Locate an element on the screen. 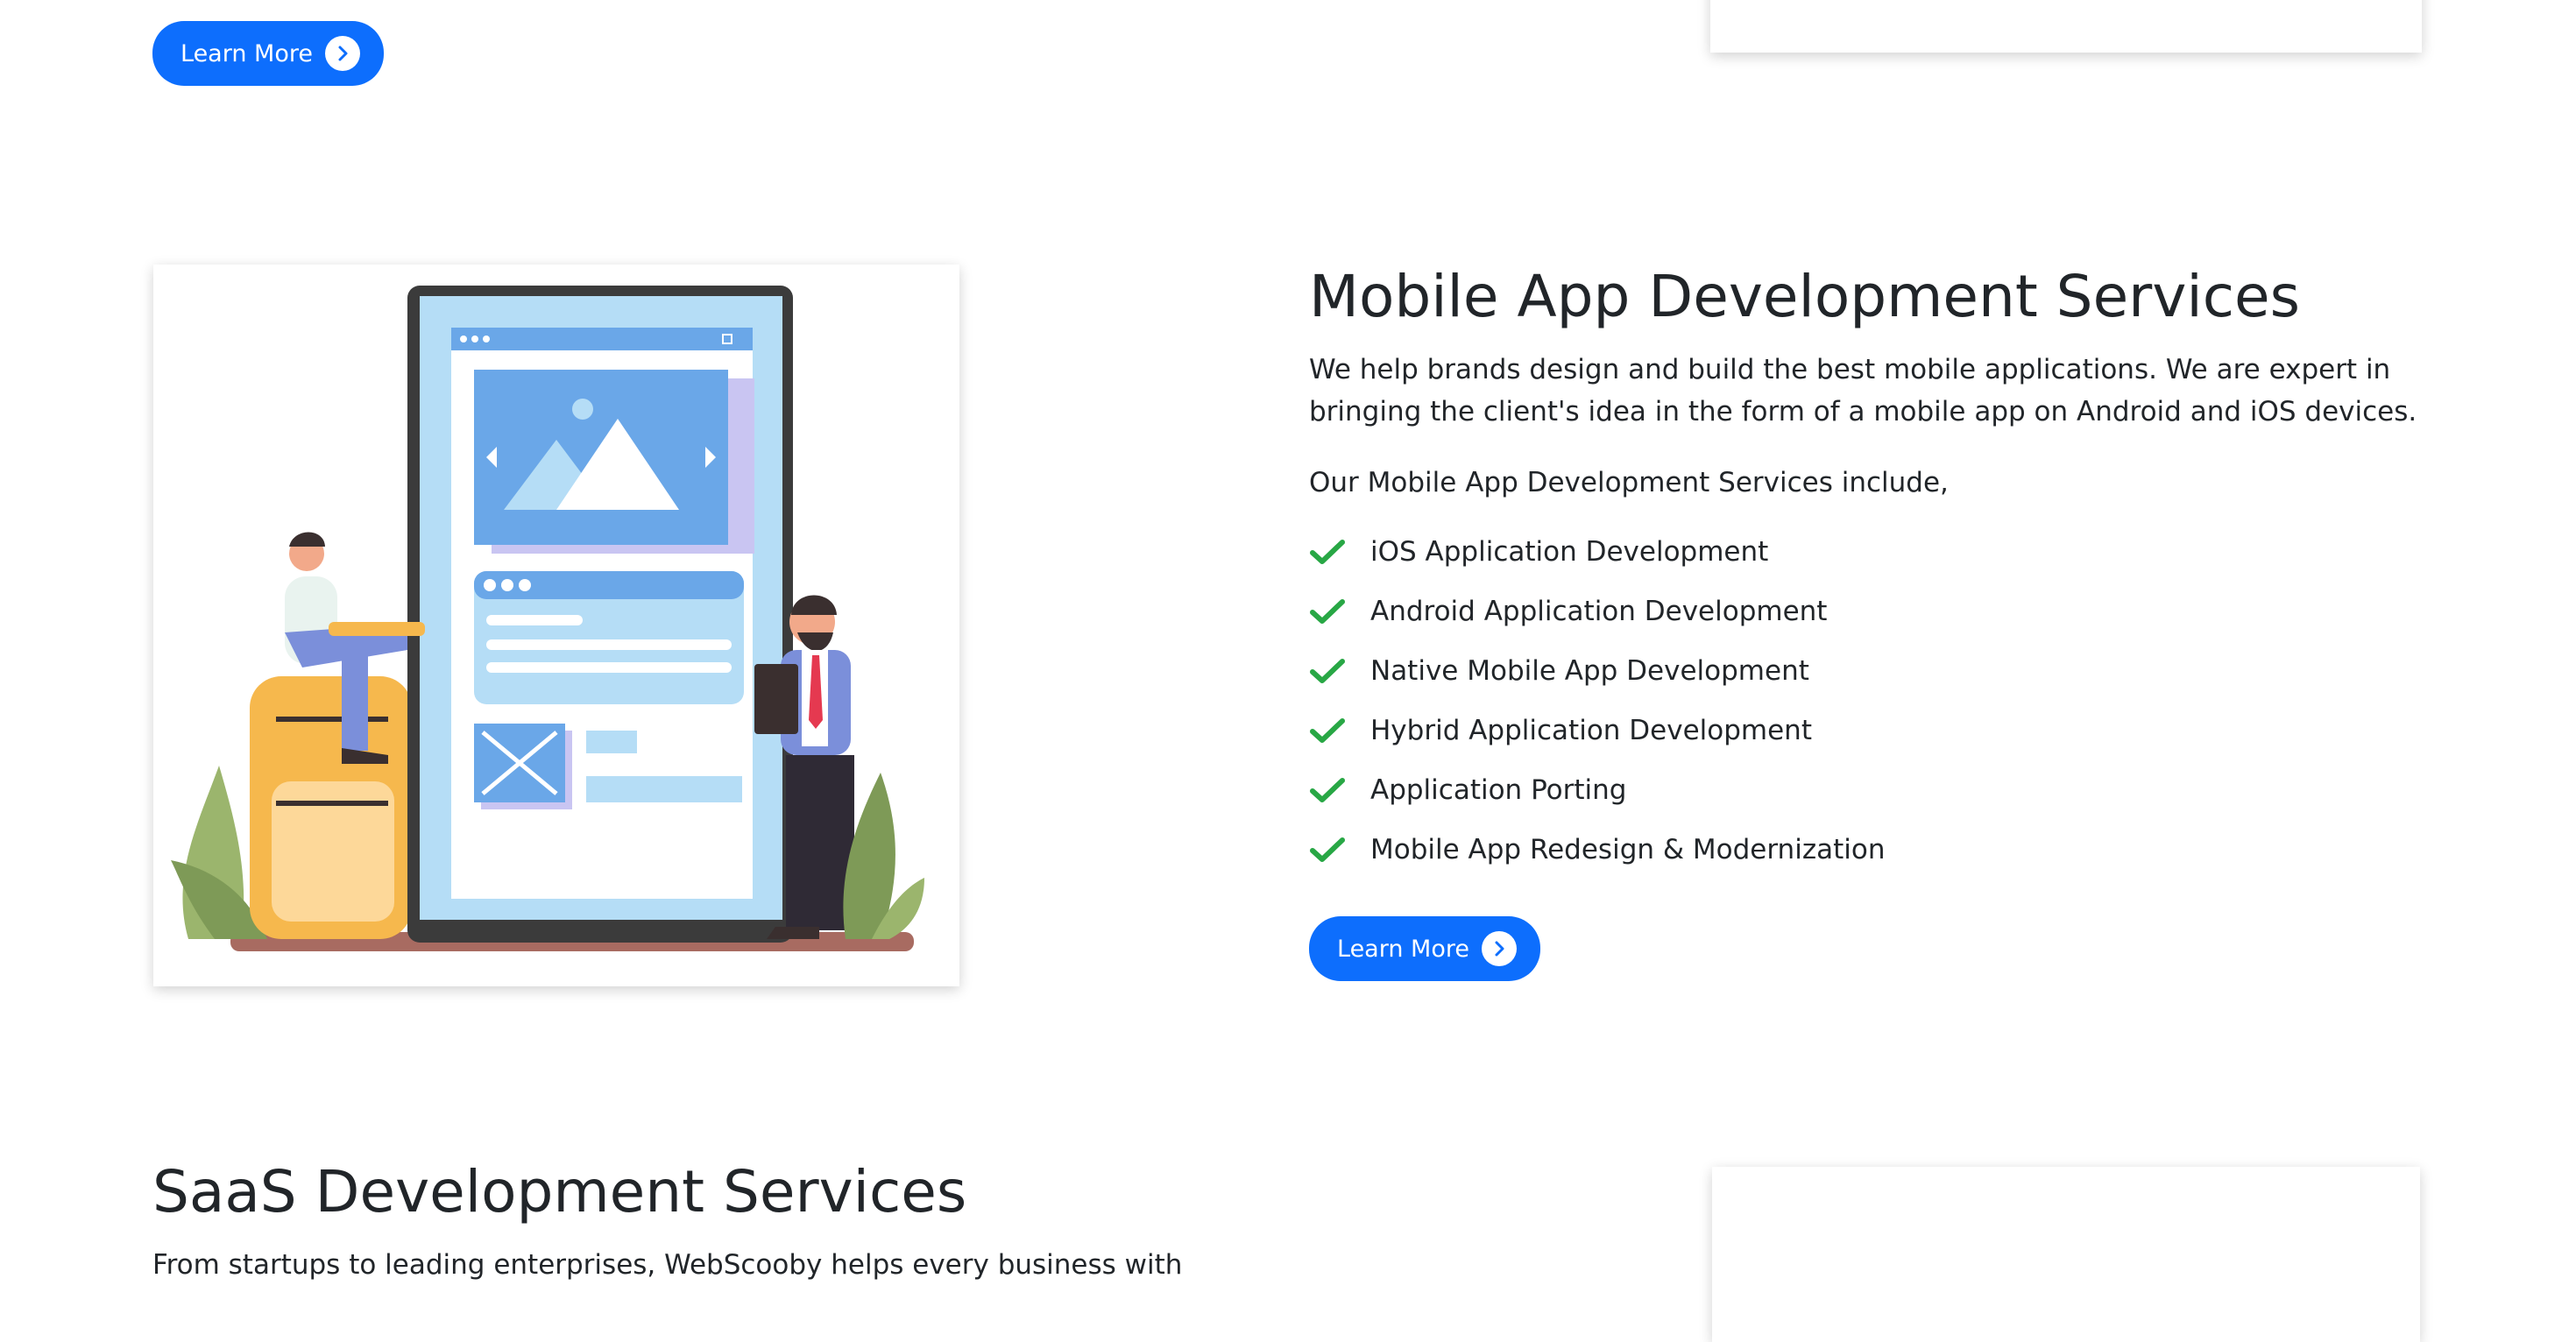 The width and height of the screenshot is (2576, 1342). previous-section-image-card is located at coordinates (2066, 26).